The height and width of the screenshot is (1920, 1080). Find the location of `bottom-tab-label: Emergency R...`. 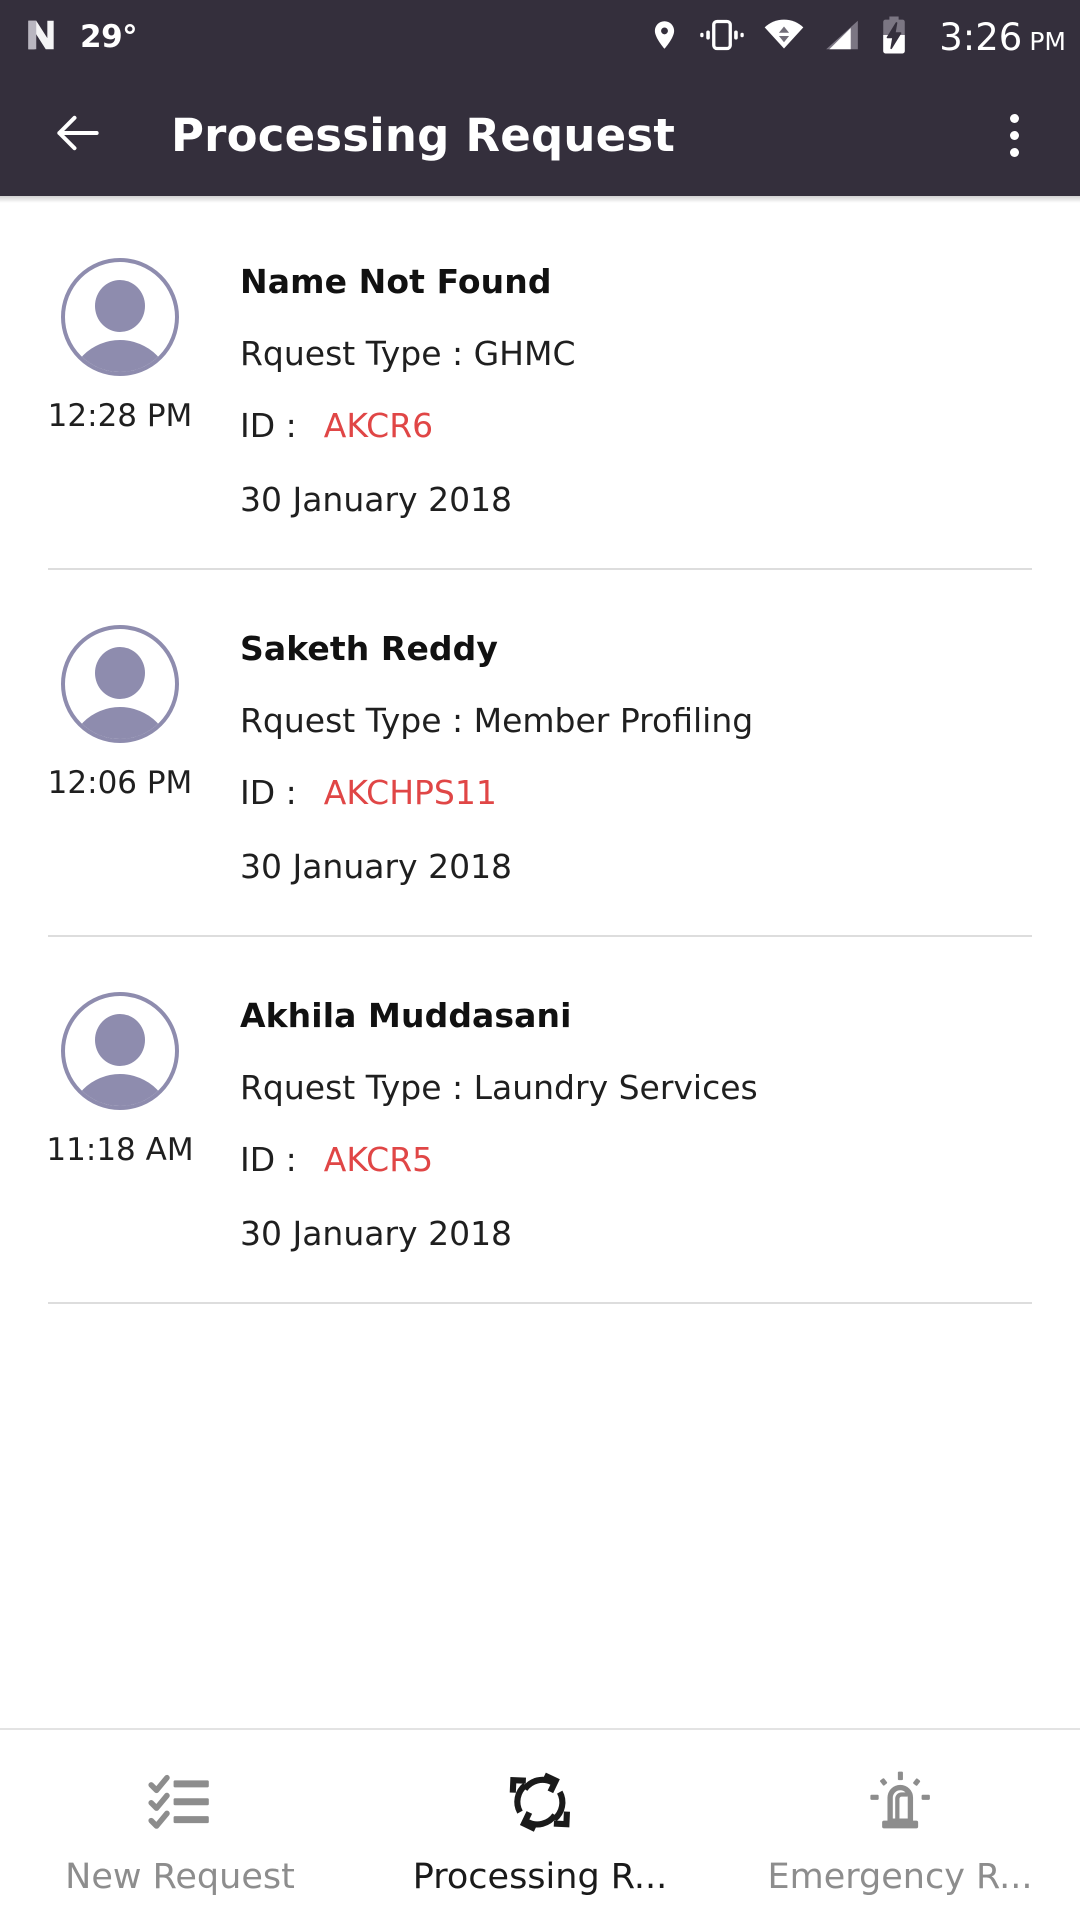

bottom-tab-label: Emergency R... is located at coordinates (900, 1877).